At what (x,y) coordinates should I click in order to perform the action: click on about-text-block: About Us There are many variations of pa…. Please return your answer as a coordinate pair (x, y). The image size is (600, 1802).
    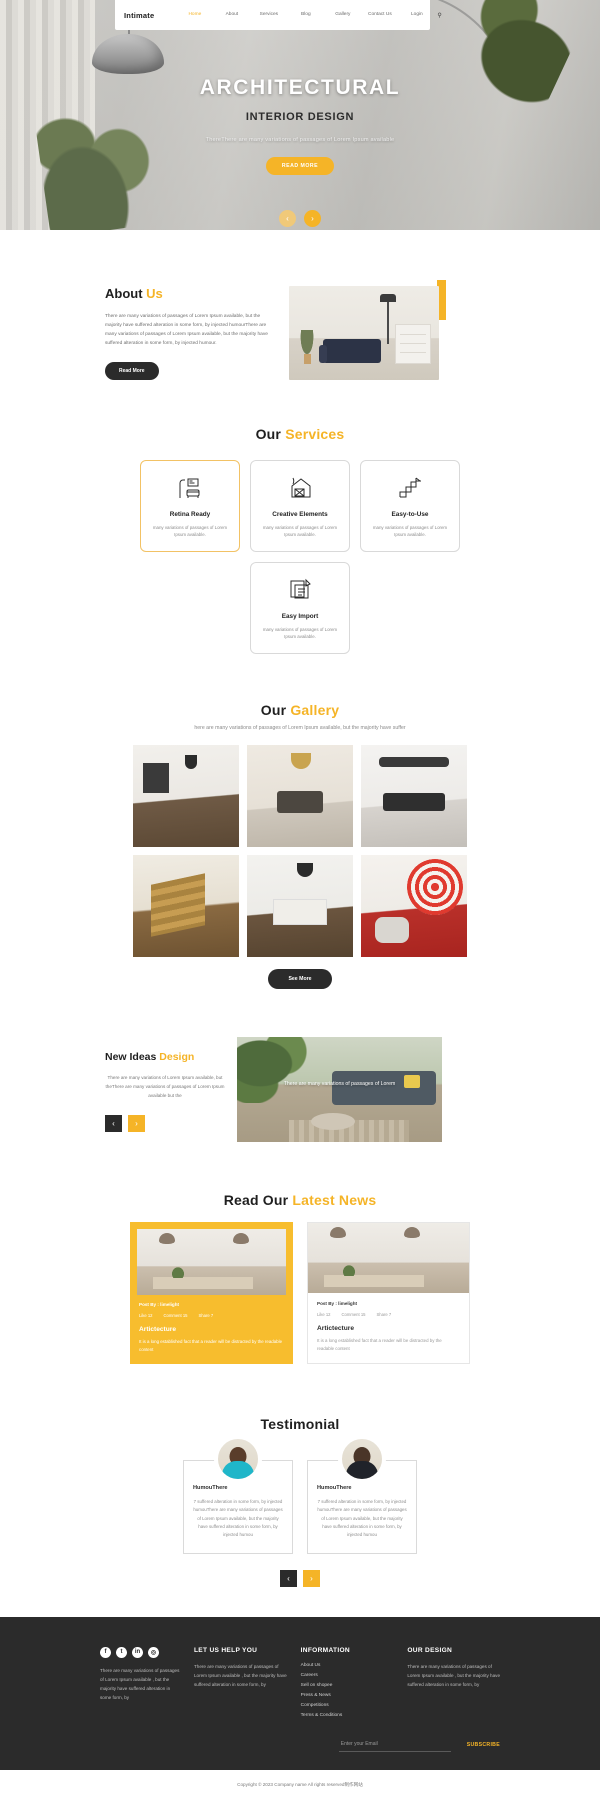
    Looking at the image, I should click on (189, 329).